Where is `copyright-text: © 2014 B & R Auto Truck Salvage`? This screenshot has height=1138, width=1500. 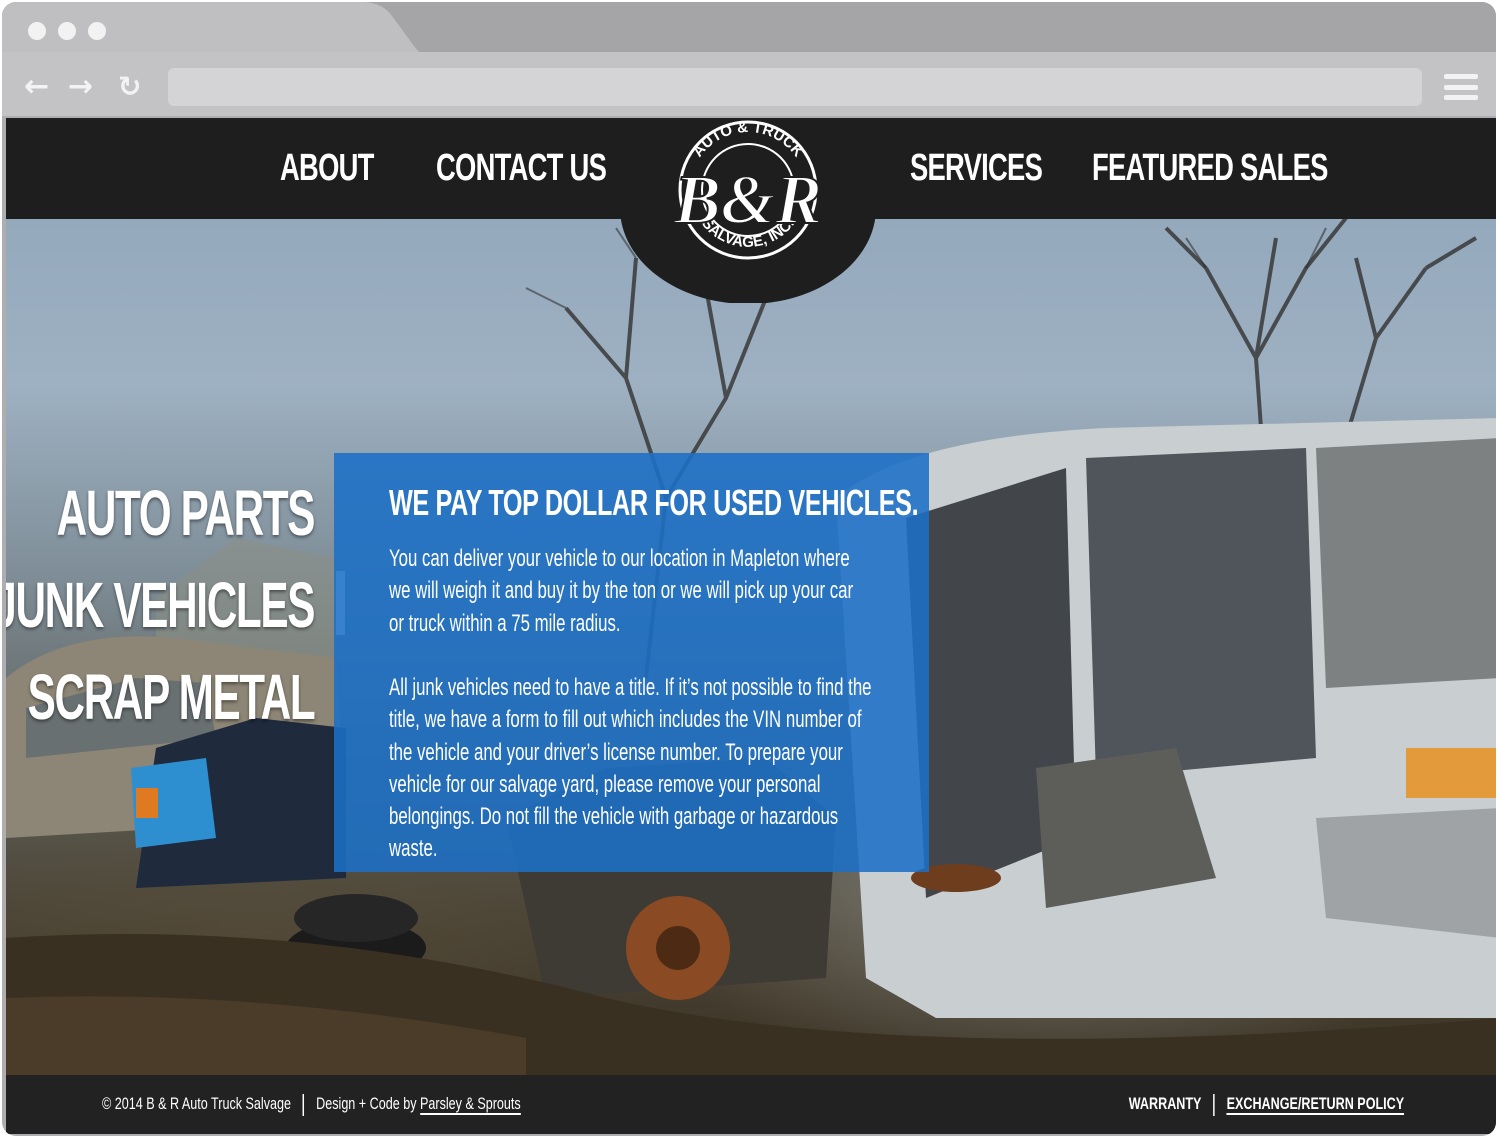 copyright-text: © 2014 B & R Auto Truck Salvage is located at coordinates (196, 1103).